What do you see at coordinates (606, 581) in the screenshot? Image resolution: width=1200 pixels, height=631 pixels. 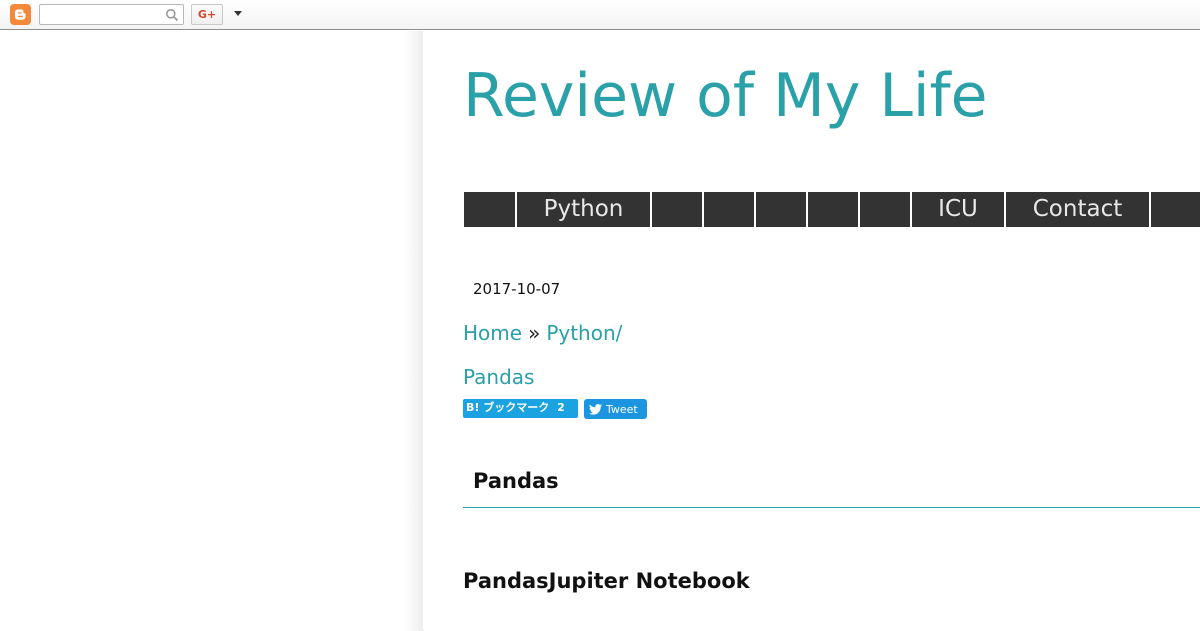 I see `section-heading: PandasJupiter Notebook` at bounding box center [606, 581].